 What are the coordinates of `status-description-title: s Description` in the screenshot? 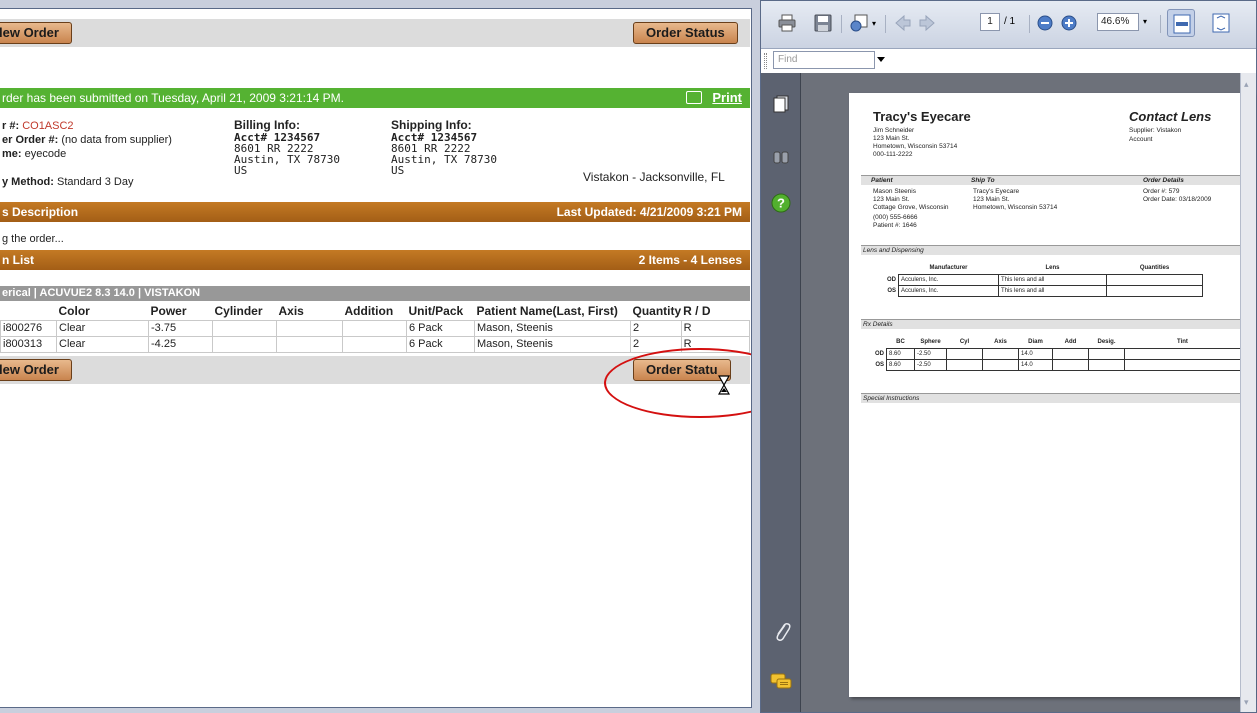 It's located at (40, 212).